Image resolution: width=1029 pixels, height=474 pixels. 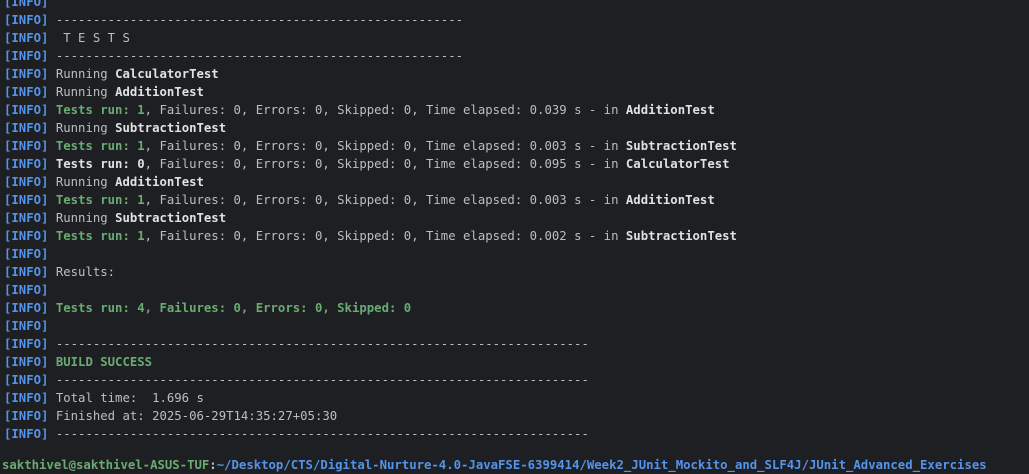 I want to click on log-line: [INFO] Total time: 1.696 s, so click(x=516, y=398).